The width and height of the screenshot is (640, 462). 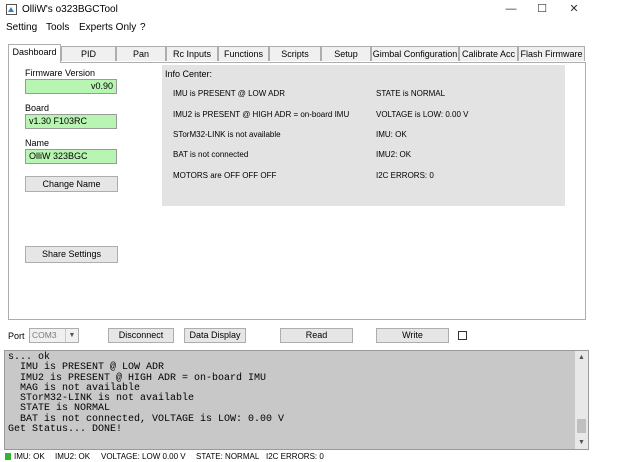 What do you see at coordinates (415, 53) in the screenshot?
I see `tab-gimbal-configuration: Gimbal Configuration` at bounding box center [415, 53].